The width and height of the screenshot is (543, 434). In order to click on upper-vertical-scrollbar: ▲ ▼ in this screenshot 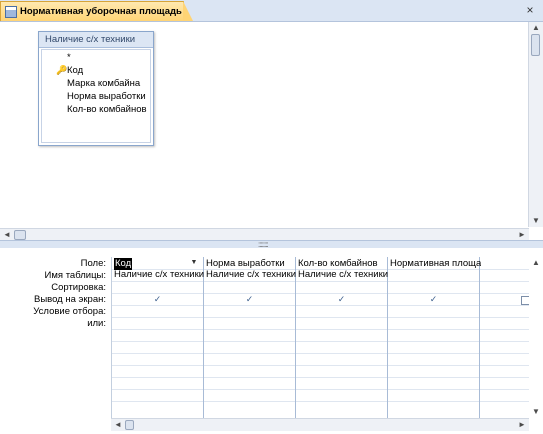, I will do `click(535, 124)`.